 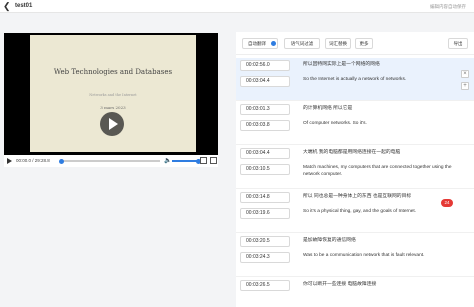 I want to click on auto-translate-toggle: 自动翻译, so click(x=260, y=43).